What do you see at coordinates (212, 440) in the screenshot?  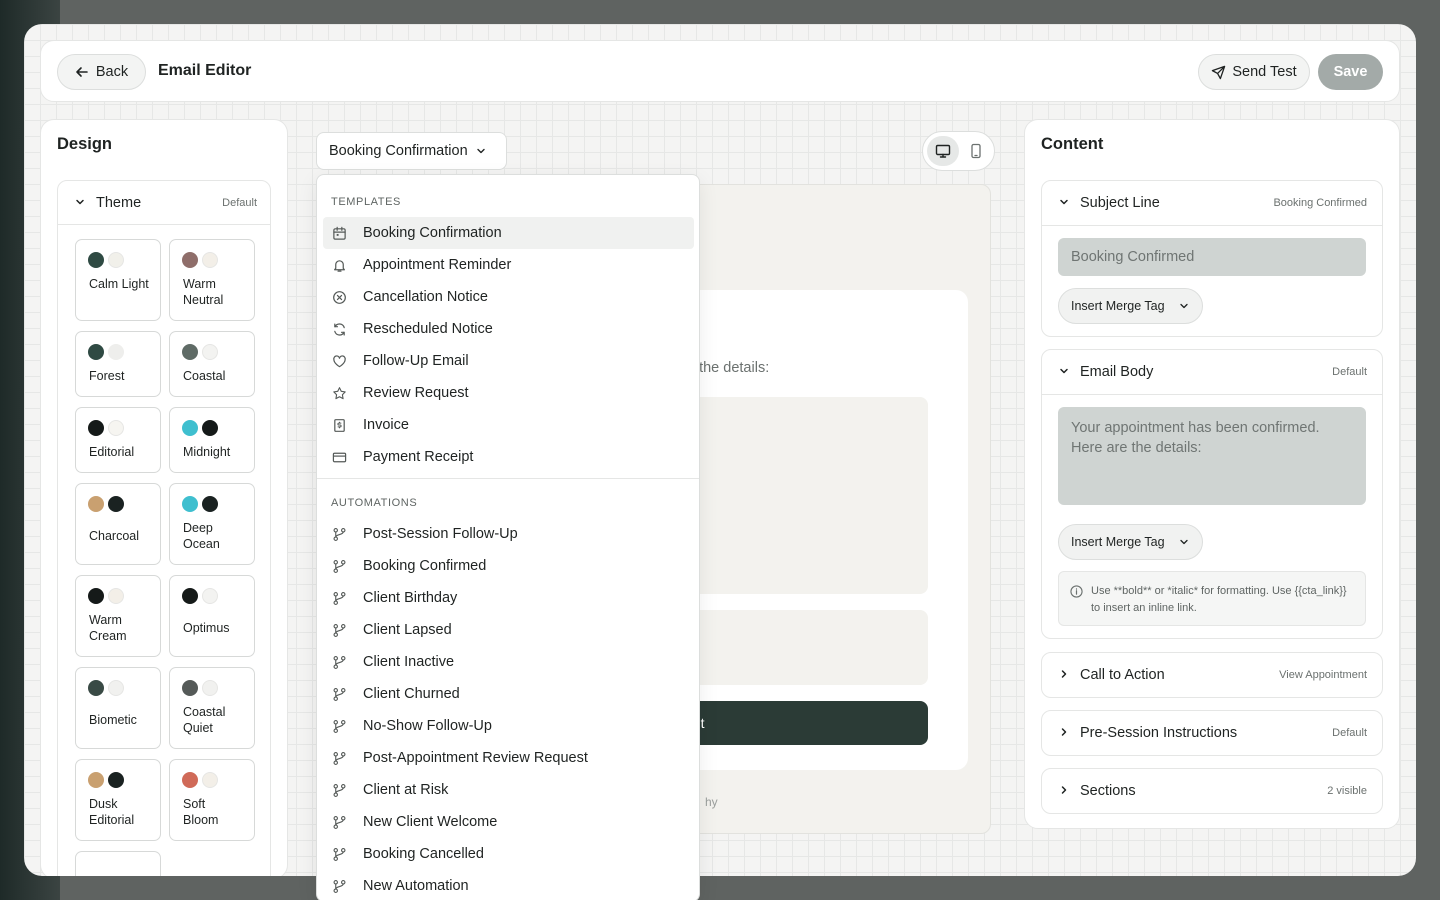 I see `theme-option: Midnight` at bounding box center [212, 440].